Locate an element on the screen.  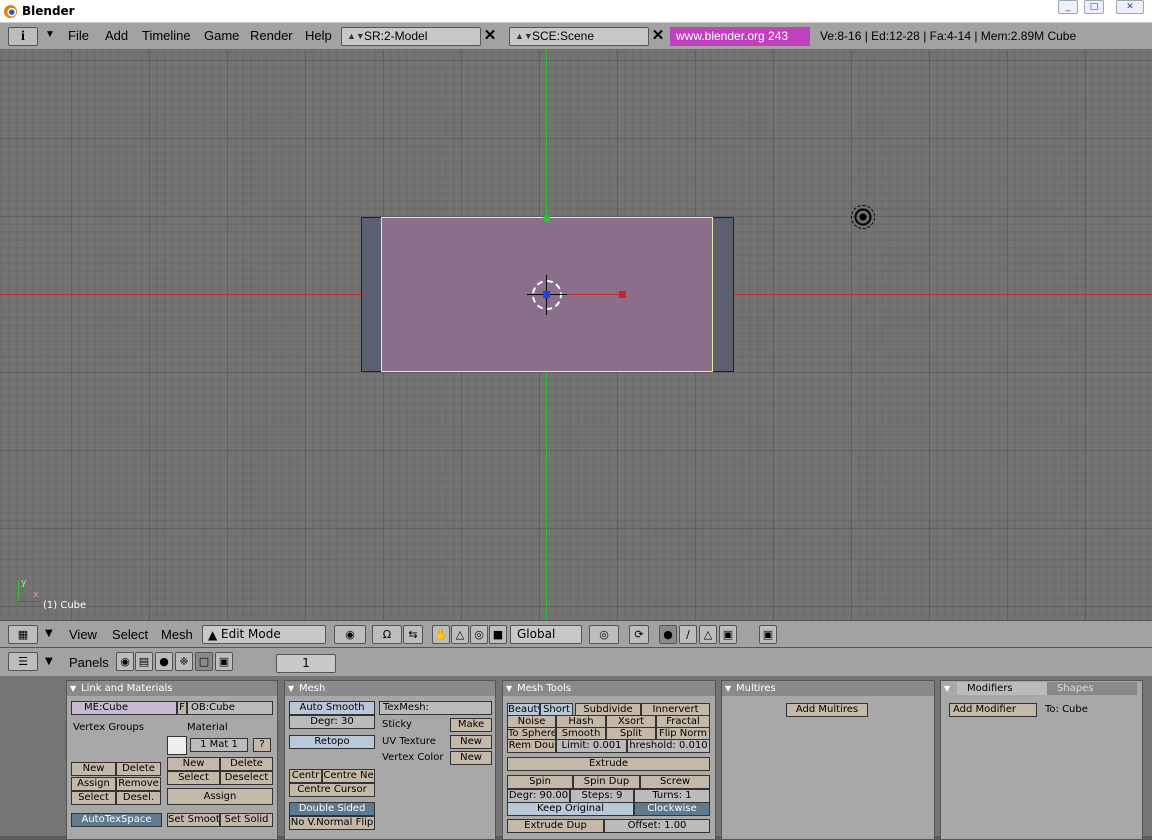
menu-file: File is located at coordinates (78, 35).